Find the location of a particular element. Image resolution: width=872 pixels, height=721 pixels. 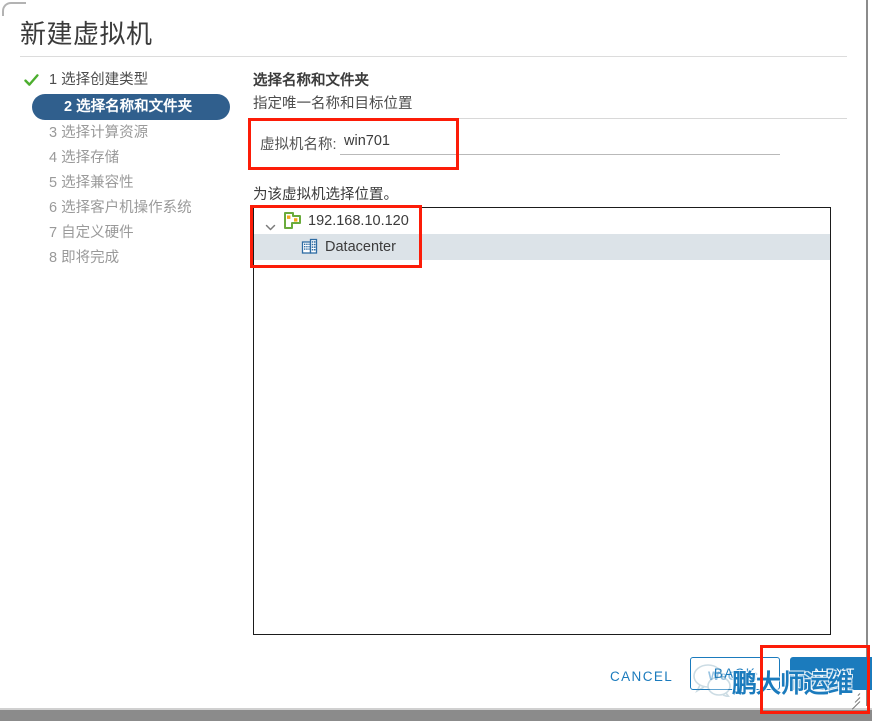

step-label: 自定义硬件 is located at coordinates (97, 233).